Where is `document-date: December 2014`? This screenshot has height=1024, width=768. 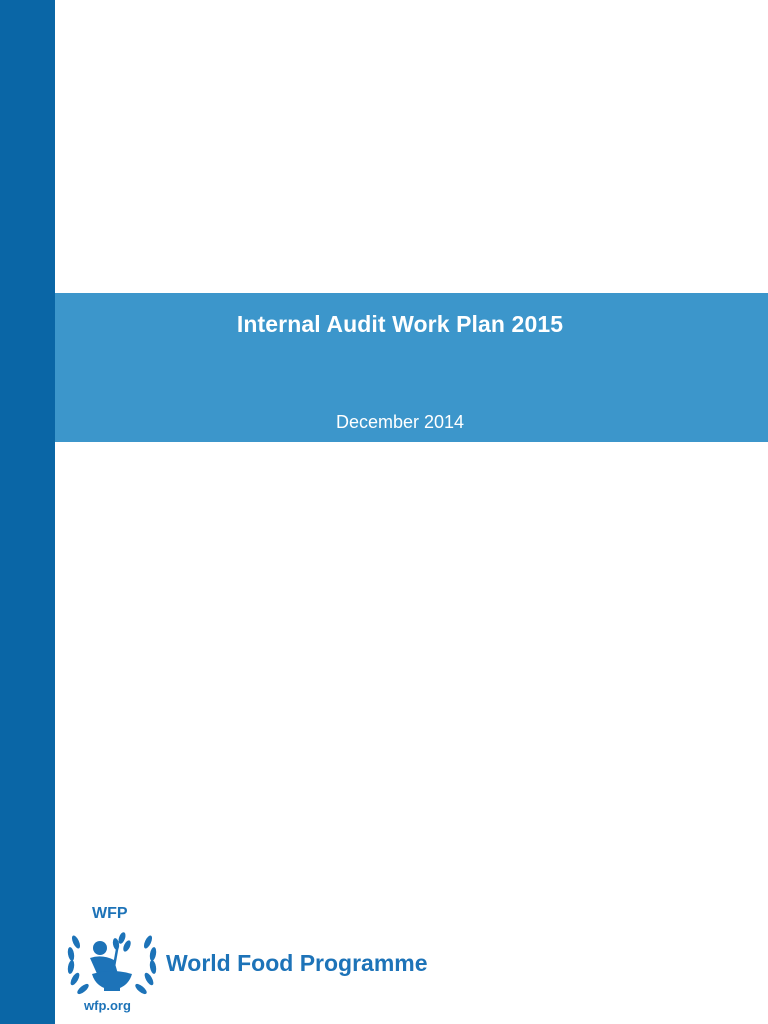
document-date: December 2014 is located at coordinates (400, 422).